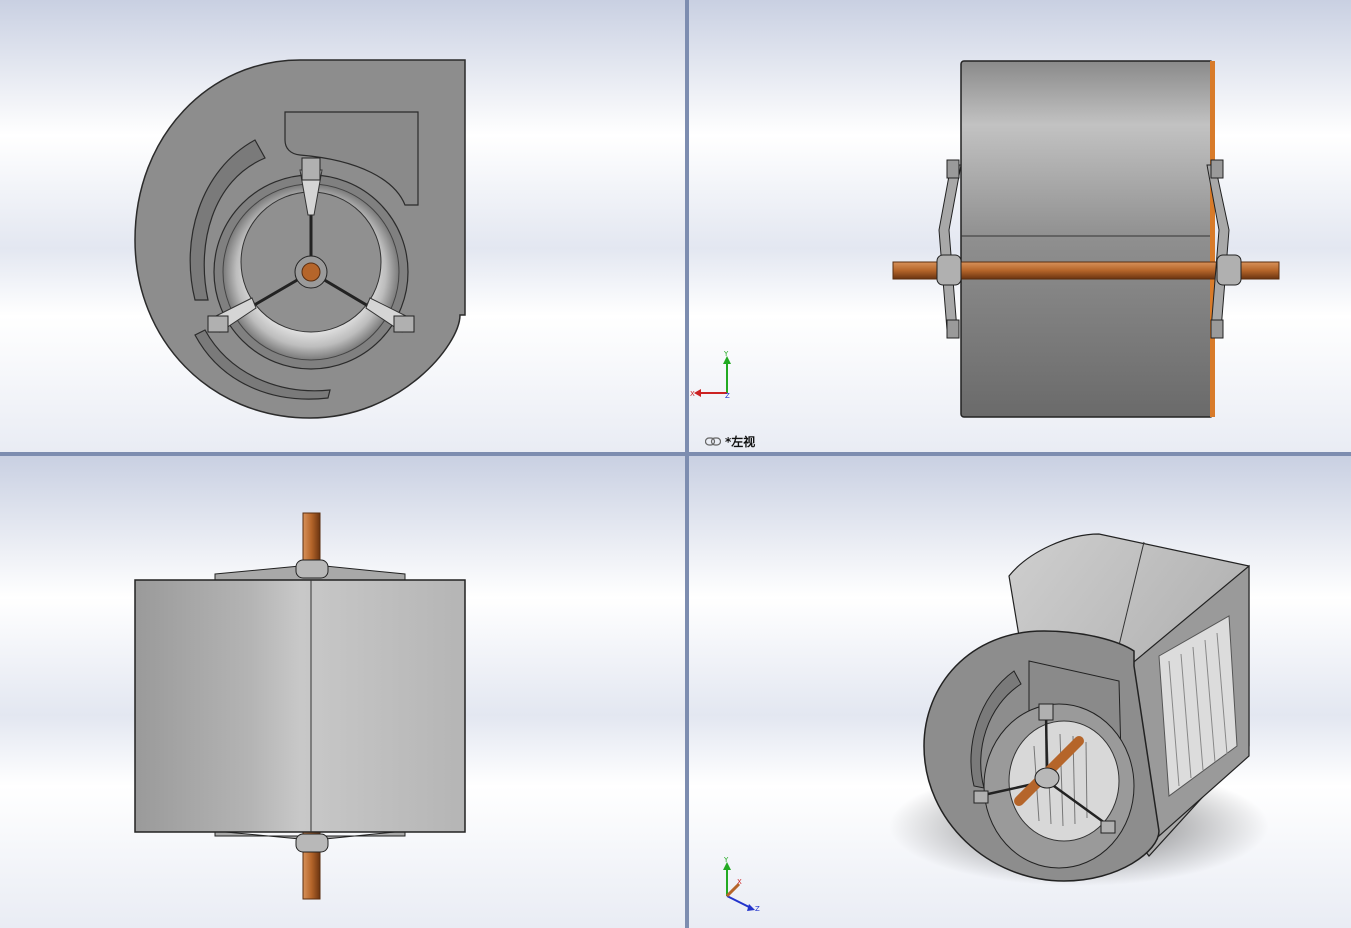  Describe the element at coordinates (687, 464) in the screenshot. I see `viewport-divider-vertical` at that location.